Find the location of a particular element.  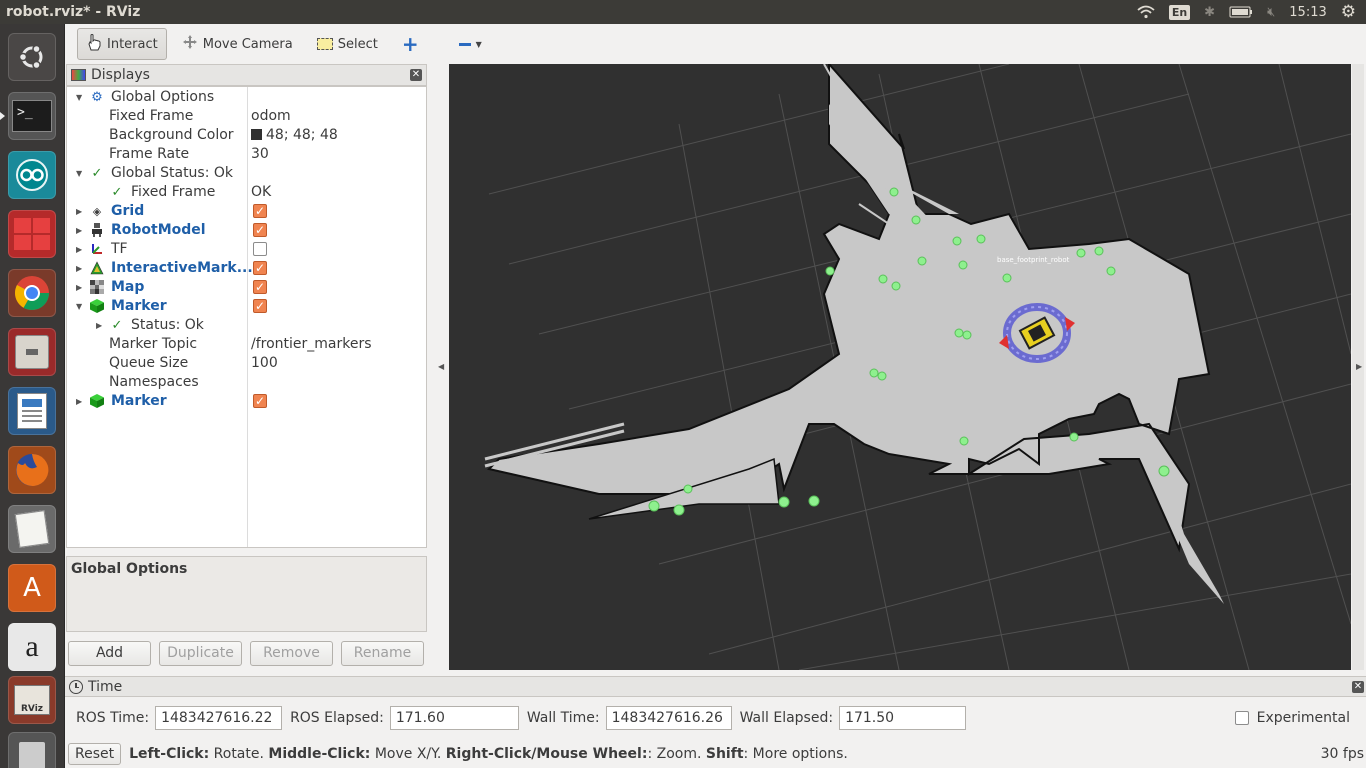

software-center-launcher: A is located at coordinates (32, 588).